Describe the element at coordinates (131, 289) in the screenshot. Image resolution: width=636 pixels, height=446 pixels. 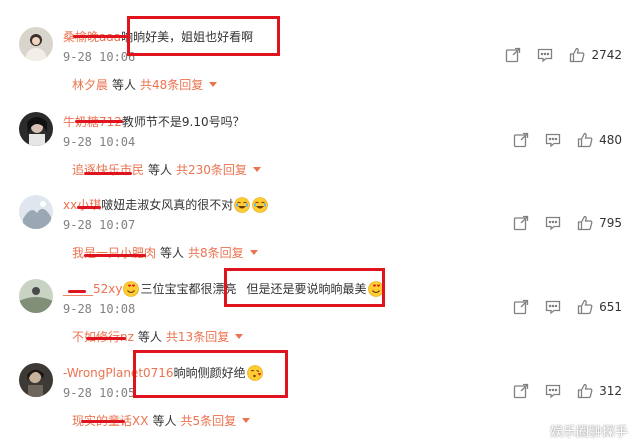
I see `heart-eyes-emoji` at that location.